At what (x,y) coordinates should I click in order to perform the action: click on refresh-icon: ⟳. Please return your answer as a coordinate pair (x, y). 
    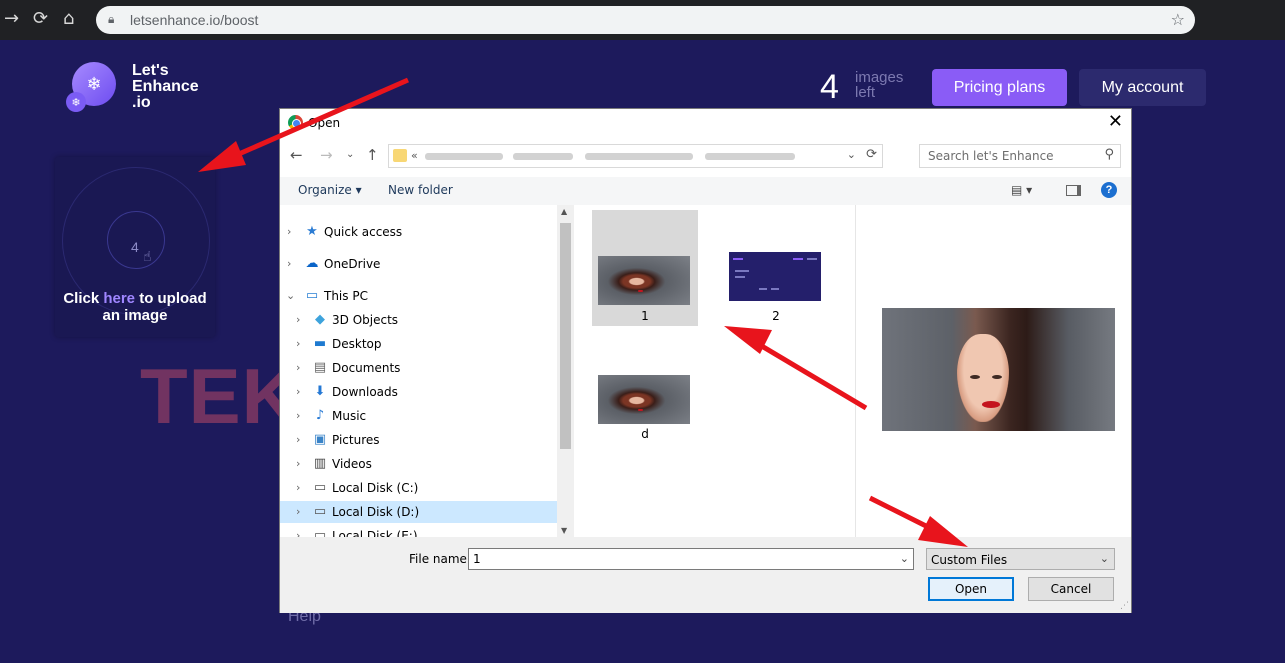
    Looking at the image, I should click on (871, 154).